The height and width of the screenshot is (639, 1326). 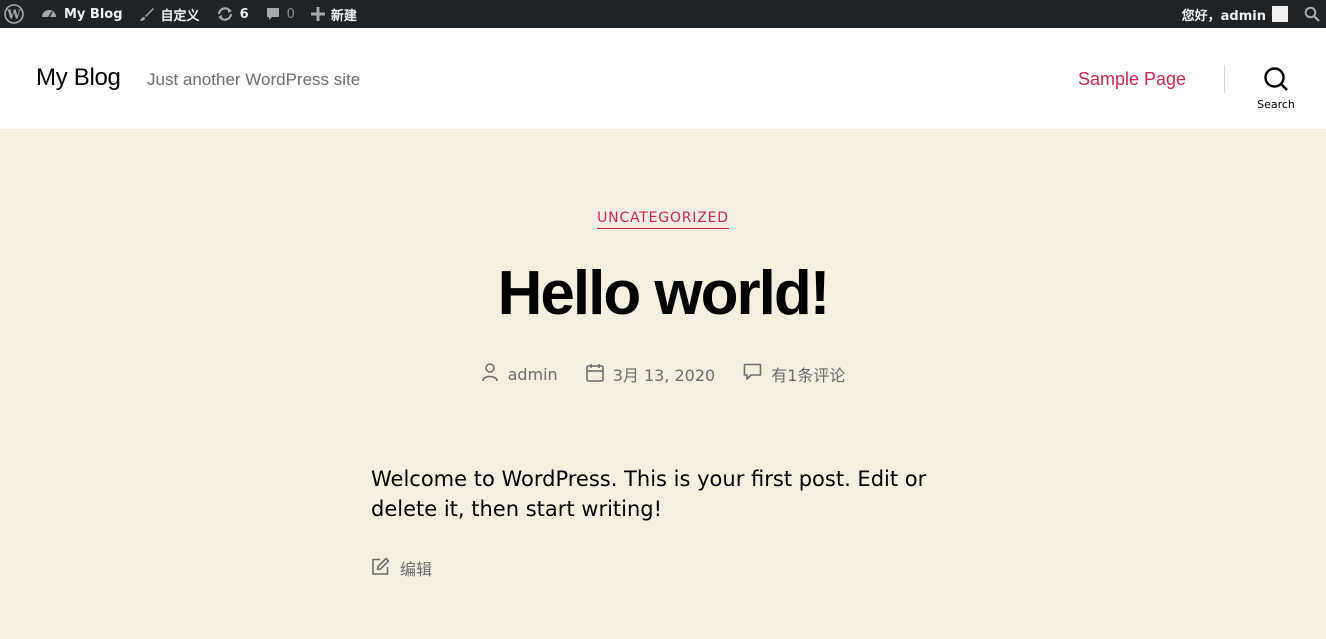 I want to click on category-link: UNCATEGORIZED, so click(x=663, y=219).